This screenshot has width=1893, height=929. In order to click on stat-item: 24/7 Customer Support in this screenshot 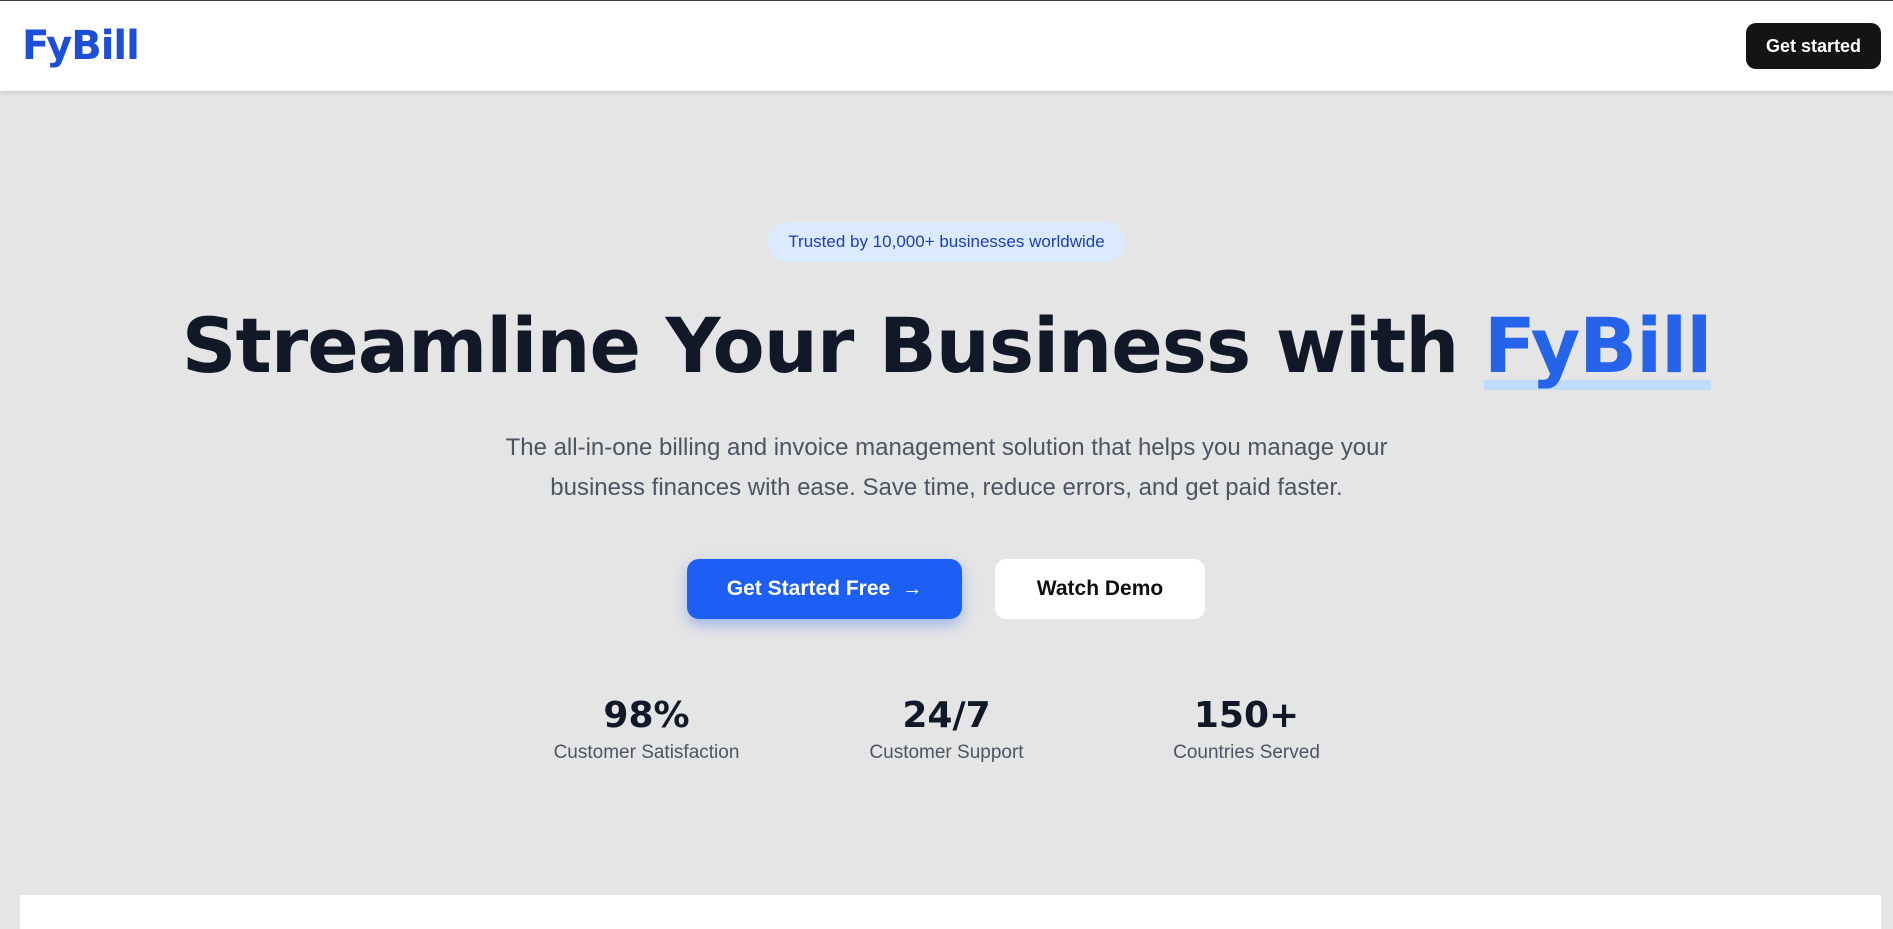, I will do `click(947, 730)`.